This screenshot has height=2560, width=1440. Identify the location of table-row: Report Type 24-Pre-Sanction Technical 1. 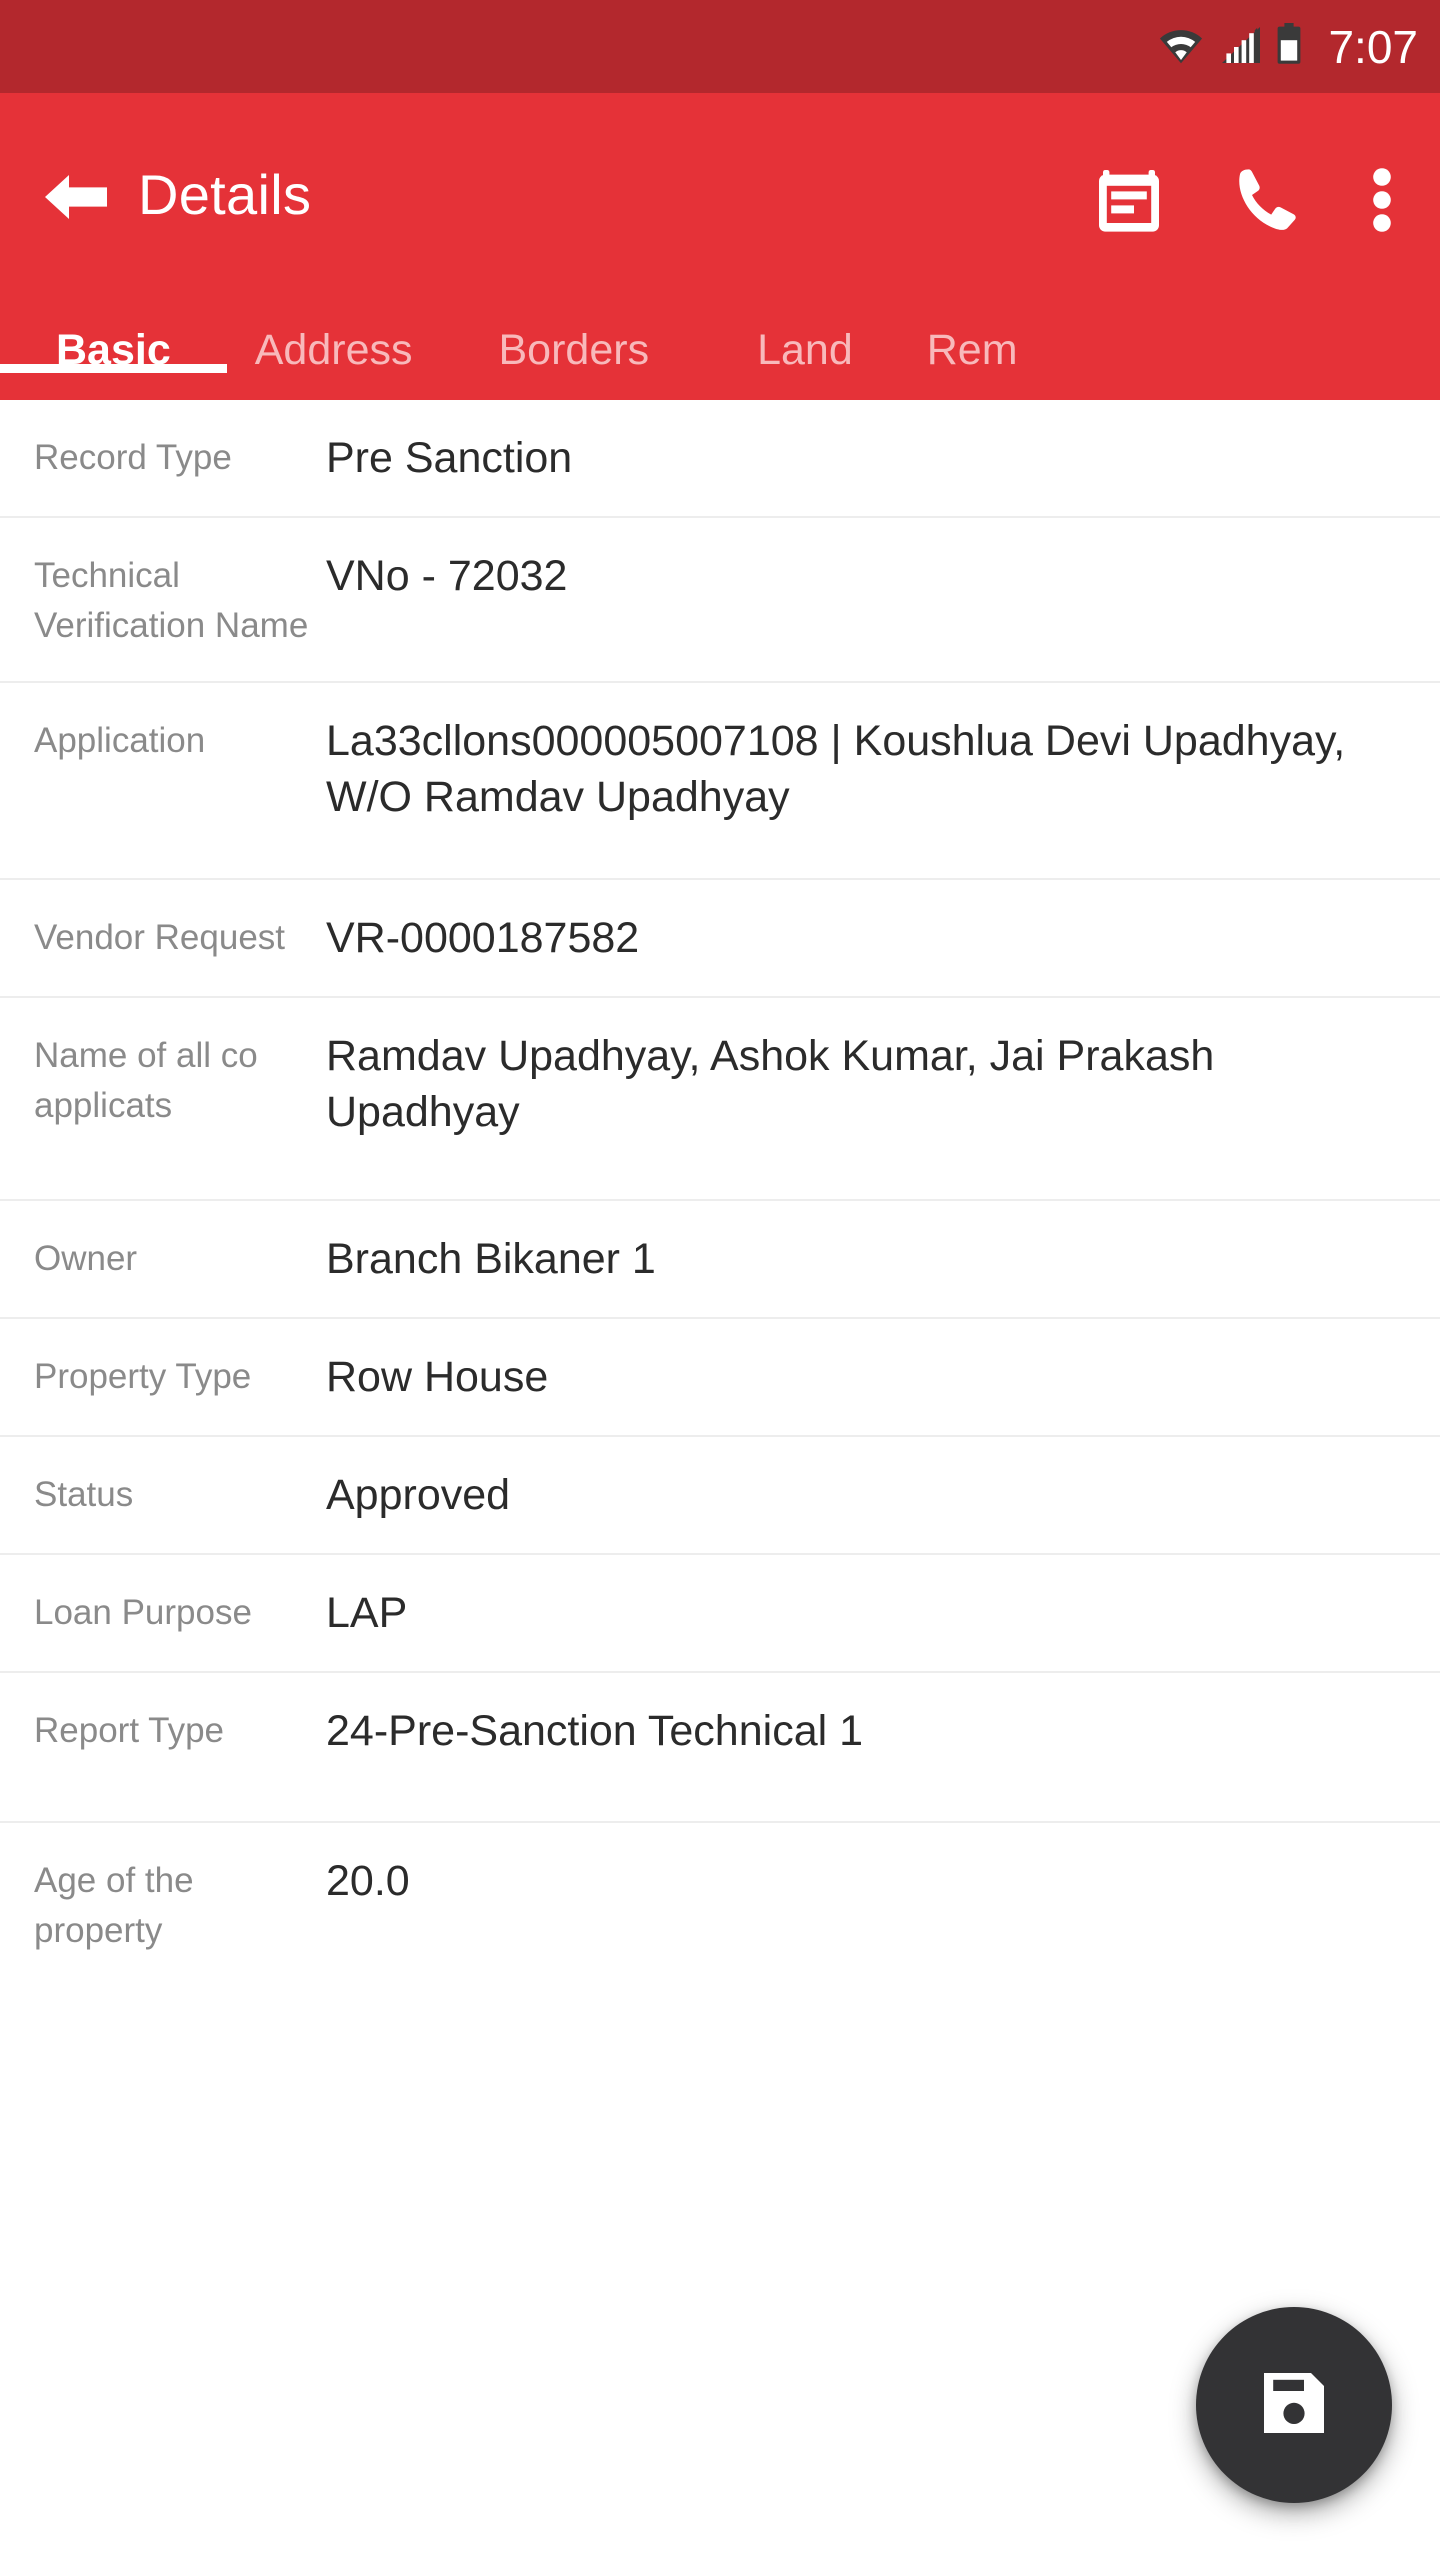
(720, 1748).